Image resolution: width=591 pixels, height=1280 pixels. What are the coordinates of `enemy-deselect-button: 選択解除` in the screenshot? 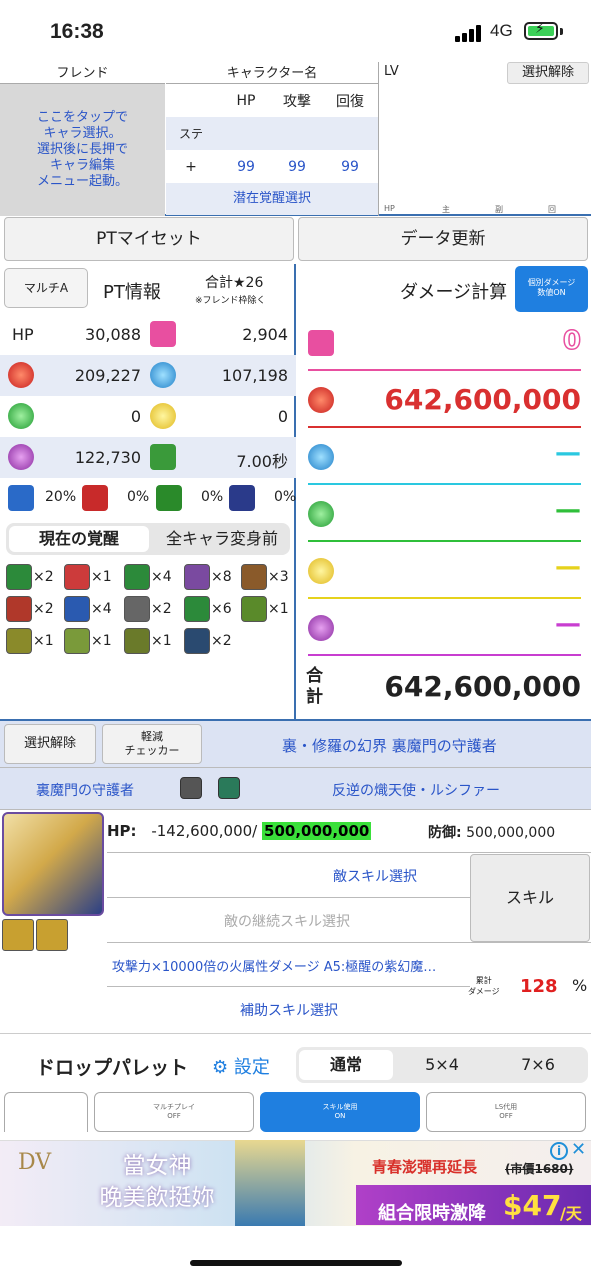 It's located at (50, 744).